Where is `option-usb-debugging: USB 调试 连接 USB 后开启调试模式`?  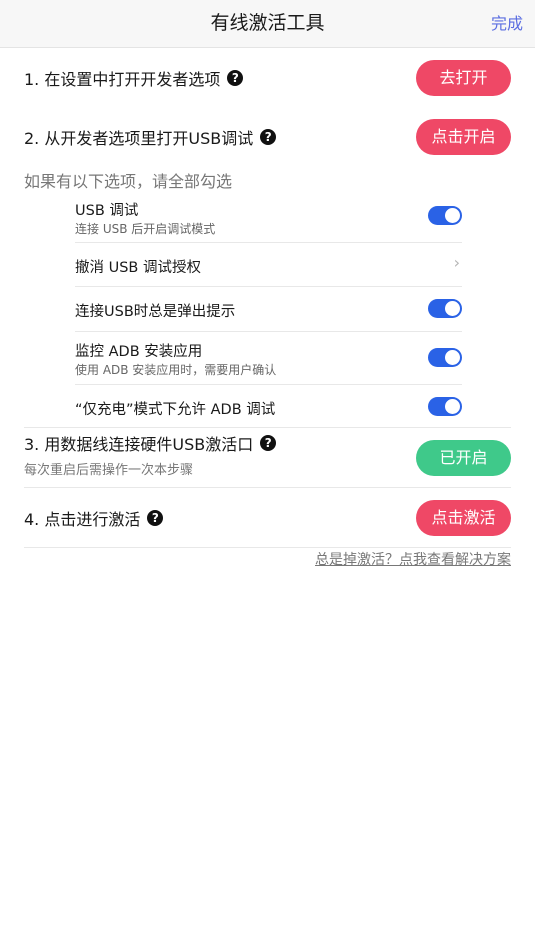
option-usb-debugging: USB 调试 连接 USB 后开启调试模式 is located at coordinates (268, 219).